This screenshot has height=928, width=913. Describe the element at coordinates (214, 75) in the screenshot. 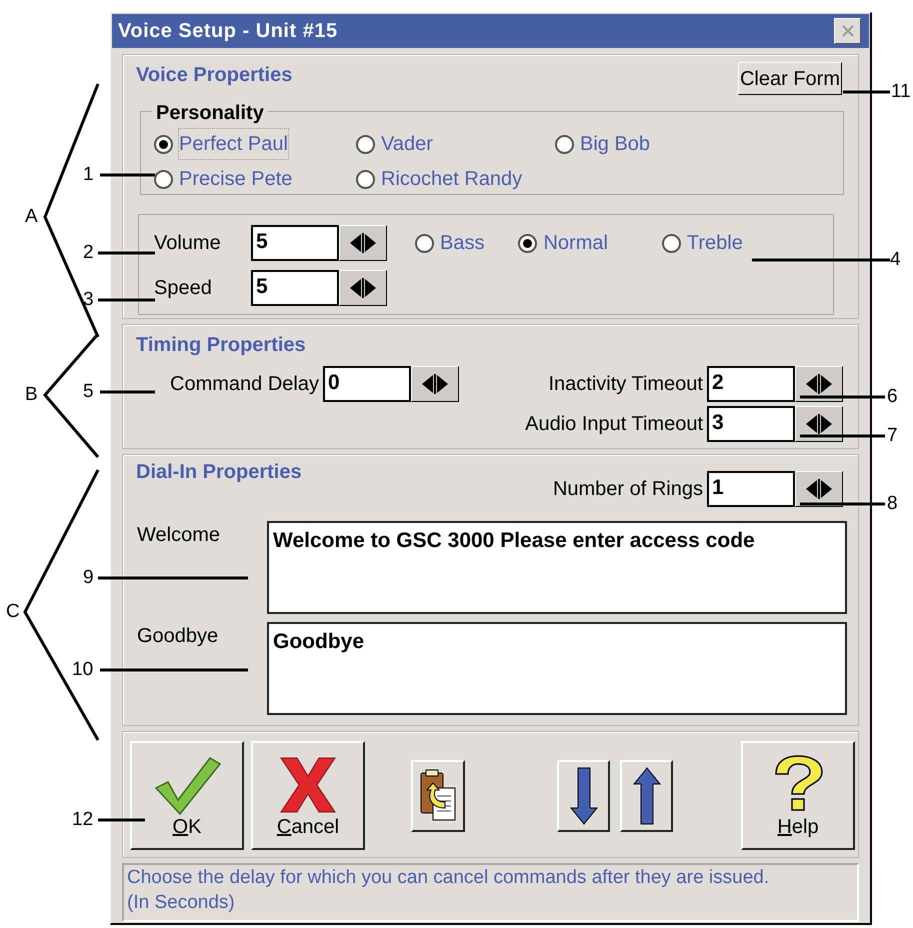

I see `section-title: Voice Properties` at that location.